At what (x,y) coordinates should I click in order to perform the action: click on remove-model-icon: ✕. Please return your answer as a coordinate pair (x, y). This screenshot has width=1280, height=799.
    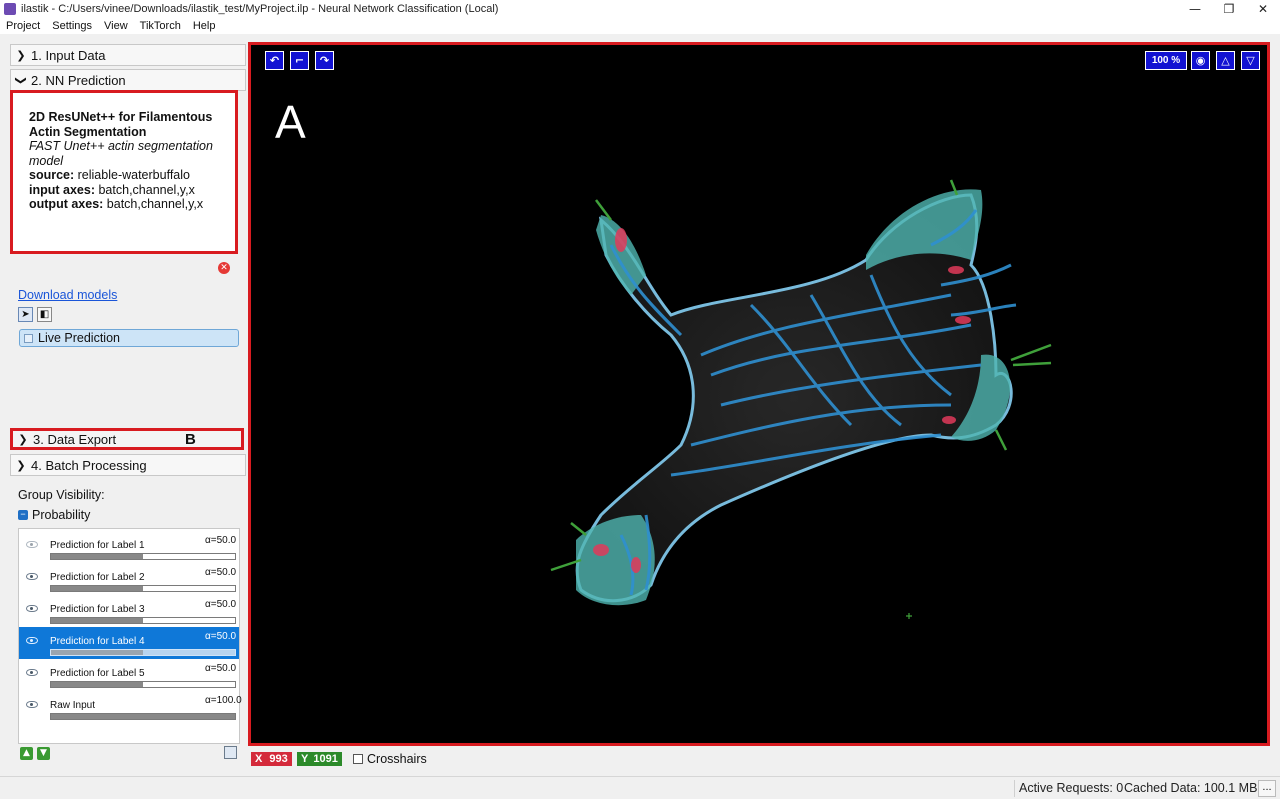
    Looking at the image, I should click on (224, 268).